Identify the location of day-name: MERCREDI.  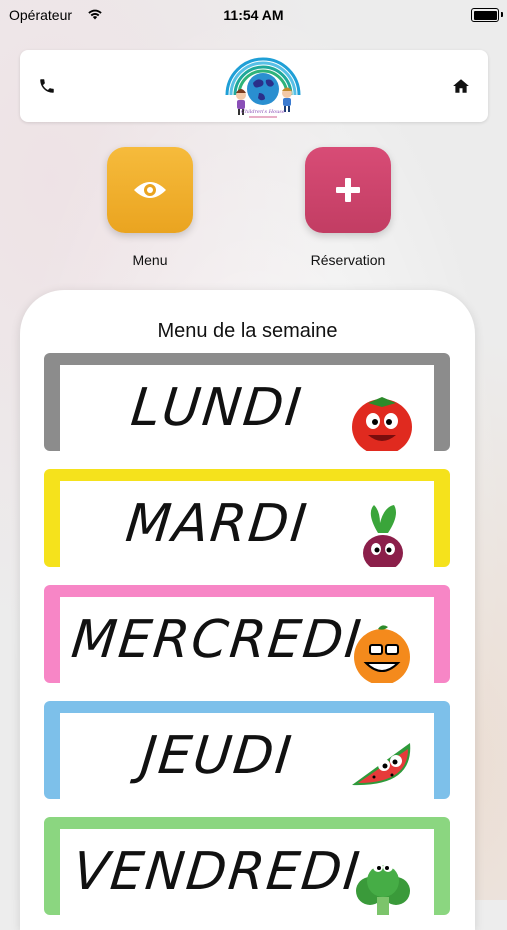
(217, 640).